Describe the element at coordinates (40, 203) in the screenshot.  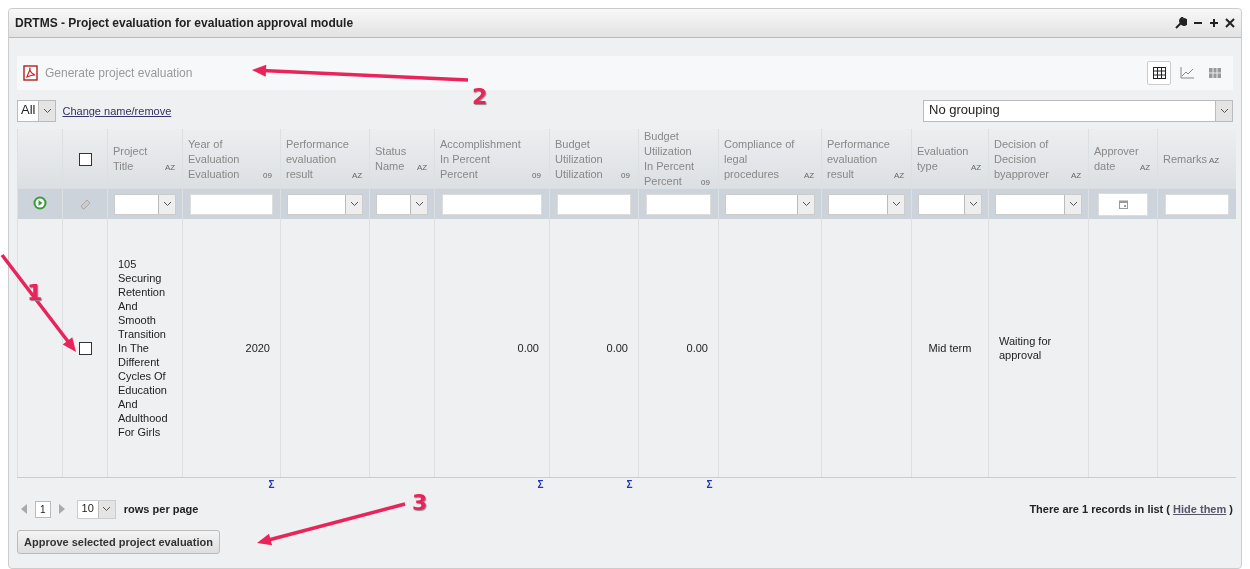
I see `play-icon` at that location.